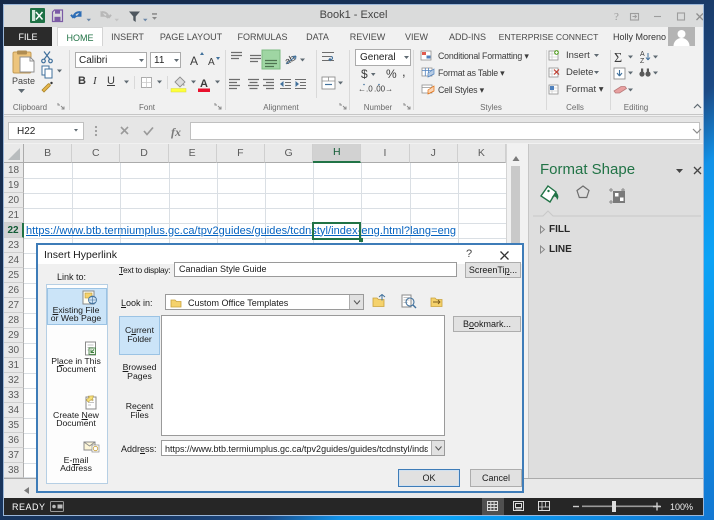 This screenshot has height=520, width=714. I want to click on svg-text: fx, so click(176, 132).